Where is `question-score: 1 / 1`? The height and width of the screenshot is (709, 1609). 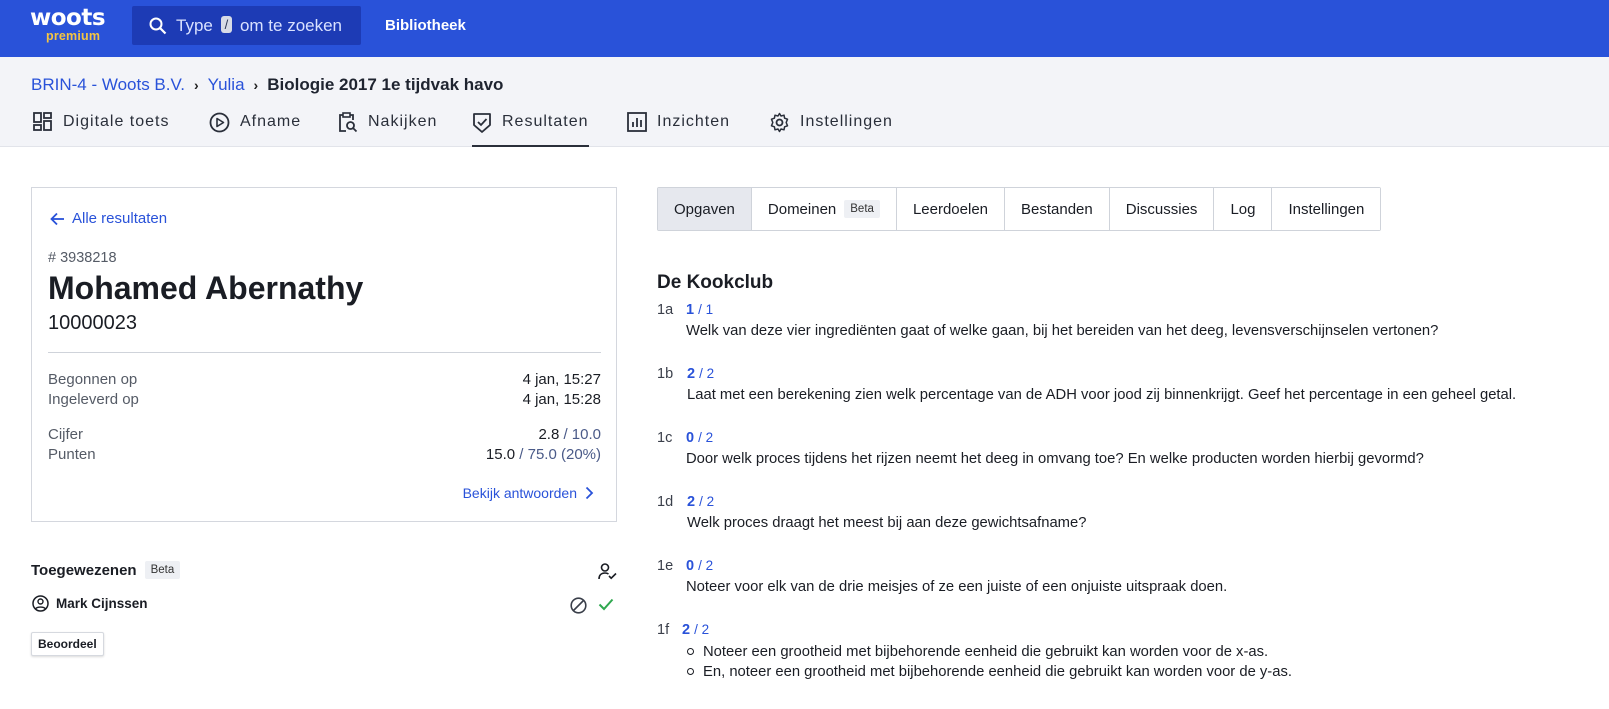 question-score: 1 / 1 is located at coordinates (700, 310).